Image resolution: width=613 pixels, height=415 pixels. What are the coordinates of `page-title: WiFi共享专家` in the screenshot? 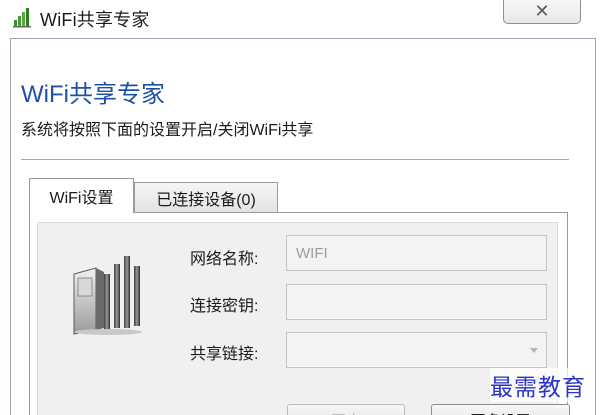 It's located at (93, 94).